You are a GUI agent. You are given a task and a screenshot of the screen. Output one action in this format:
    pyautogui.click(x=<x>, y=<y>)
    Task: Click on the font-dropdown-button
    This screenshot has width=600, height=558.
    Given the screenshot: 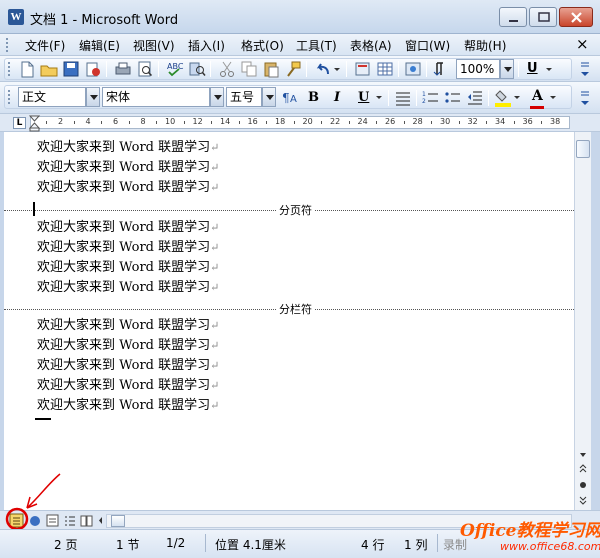 What is the action you would take?
    pyautogui.click(x=217, y=97)
    